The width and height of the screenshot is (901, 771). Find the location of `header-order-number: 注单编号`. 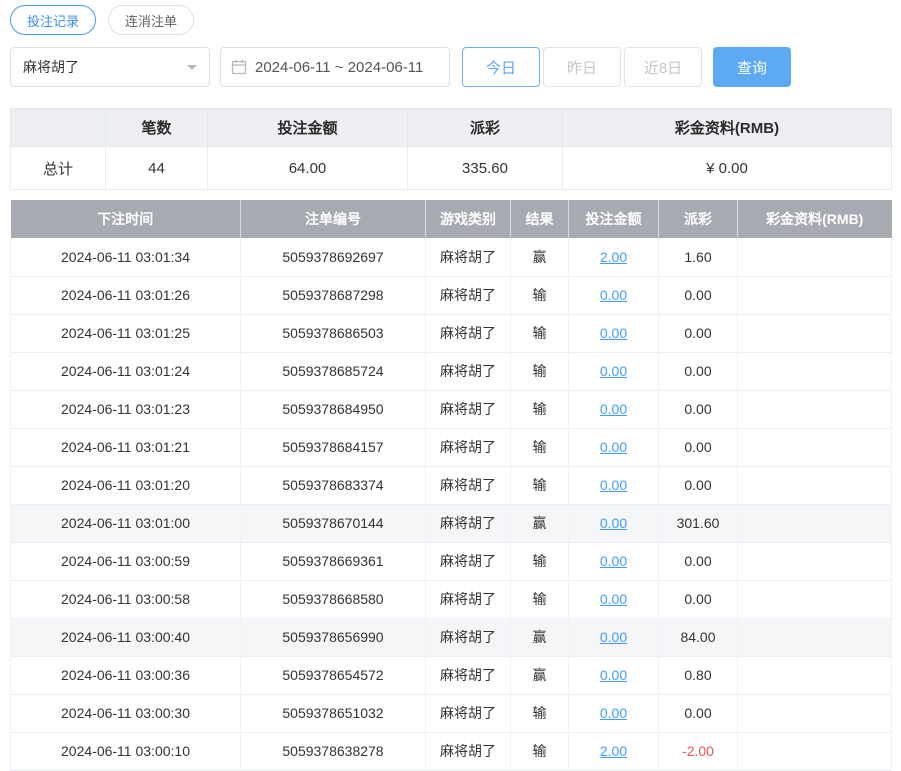

header-order-number: 注单编号 is located at coordinates (333, 219).